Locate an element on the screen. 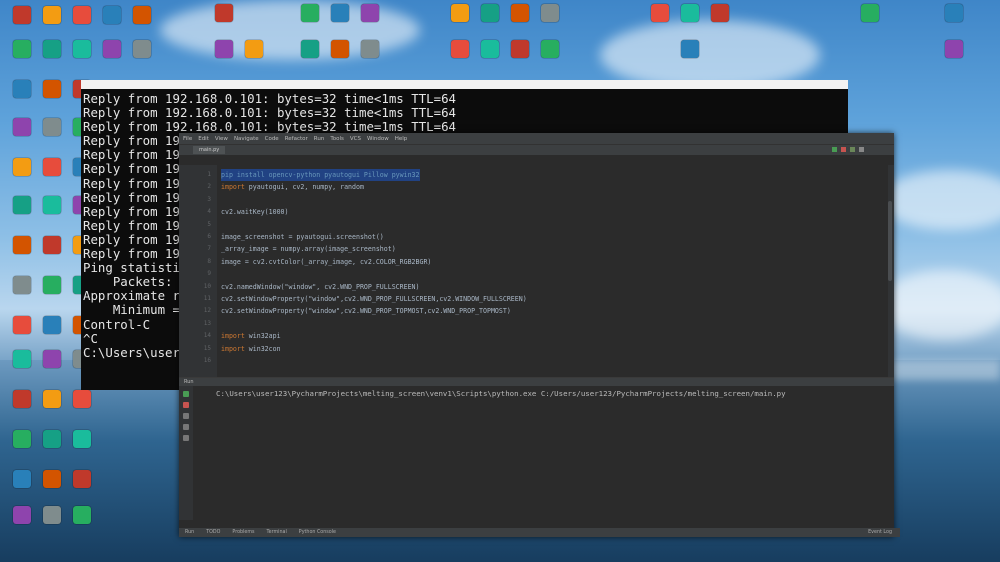 This screenshot has width=1000, height=562. editor-scrollbar is located at coordinates (890, 241).